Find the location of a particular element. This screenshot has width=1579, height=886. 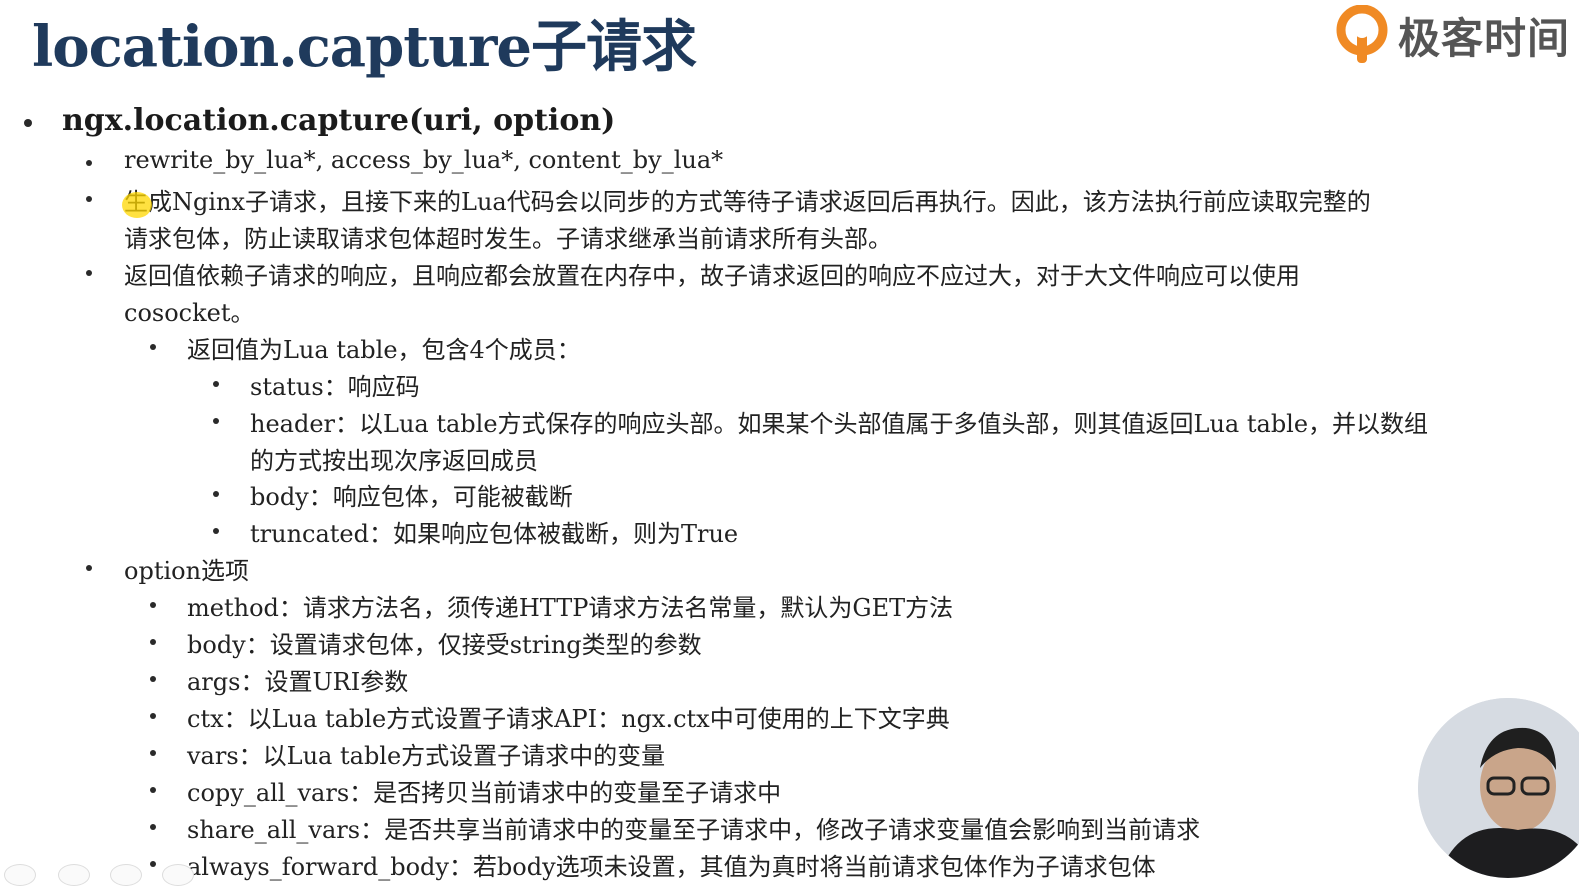

list-item-level-4: status：响应码 is located at coordinates (335, 387).